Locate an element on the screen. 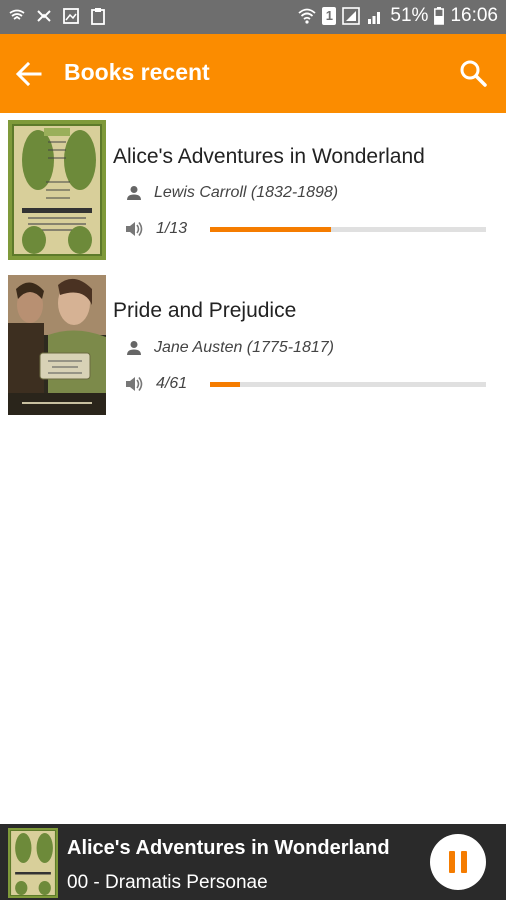 This screenshot has width=506, height=900. book-author: Jane Austen (1775-1817) is located at coordinates (244, 347).